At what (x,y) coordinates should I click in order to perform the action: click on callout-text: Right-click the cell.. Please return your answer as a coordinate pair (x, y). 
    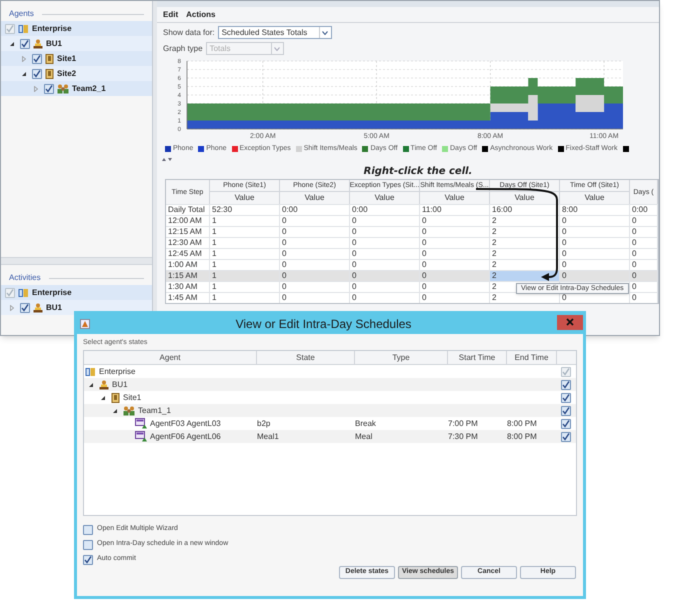
    Looking at the image, I should click on (418, 171).